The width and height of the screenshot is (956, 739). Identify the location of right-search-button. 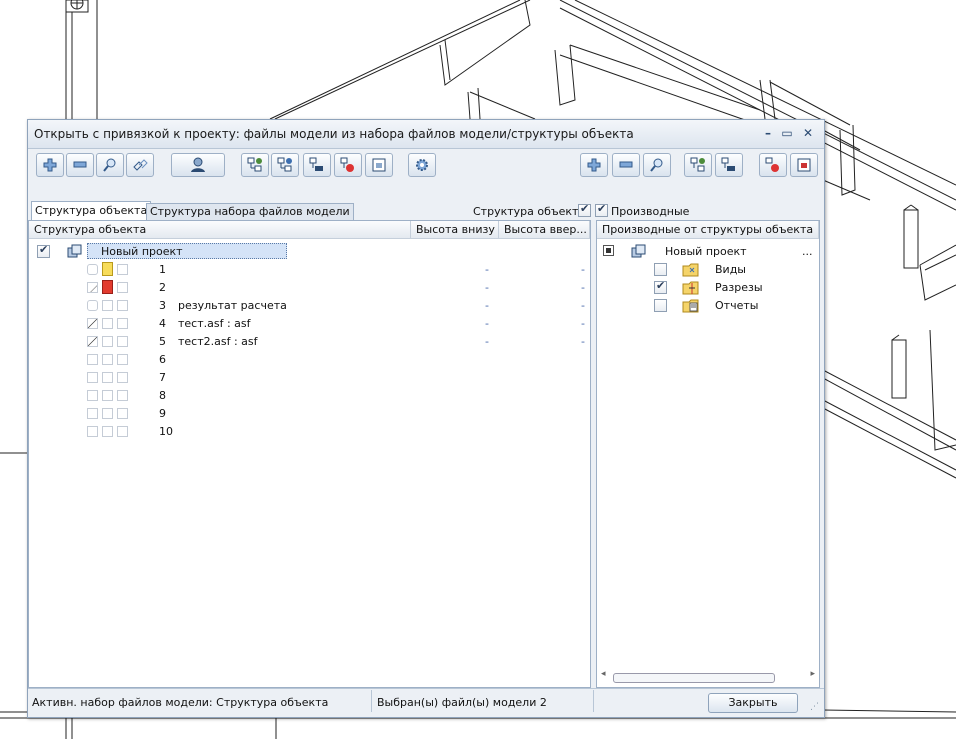
(657, 165).